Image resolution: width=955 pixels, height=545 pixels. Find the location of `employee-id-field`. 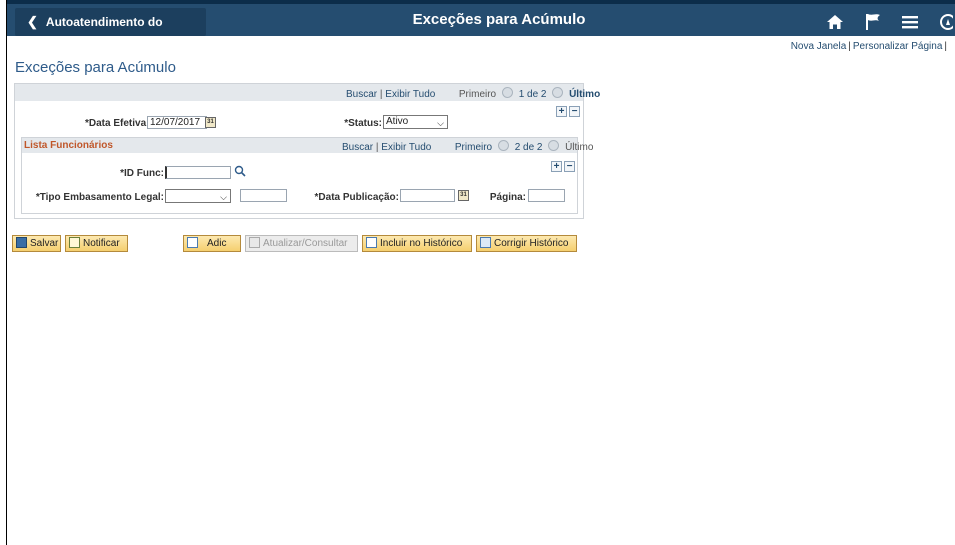

employee-id-field is located at coordinates (198, 172).